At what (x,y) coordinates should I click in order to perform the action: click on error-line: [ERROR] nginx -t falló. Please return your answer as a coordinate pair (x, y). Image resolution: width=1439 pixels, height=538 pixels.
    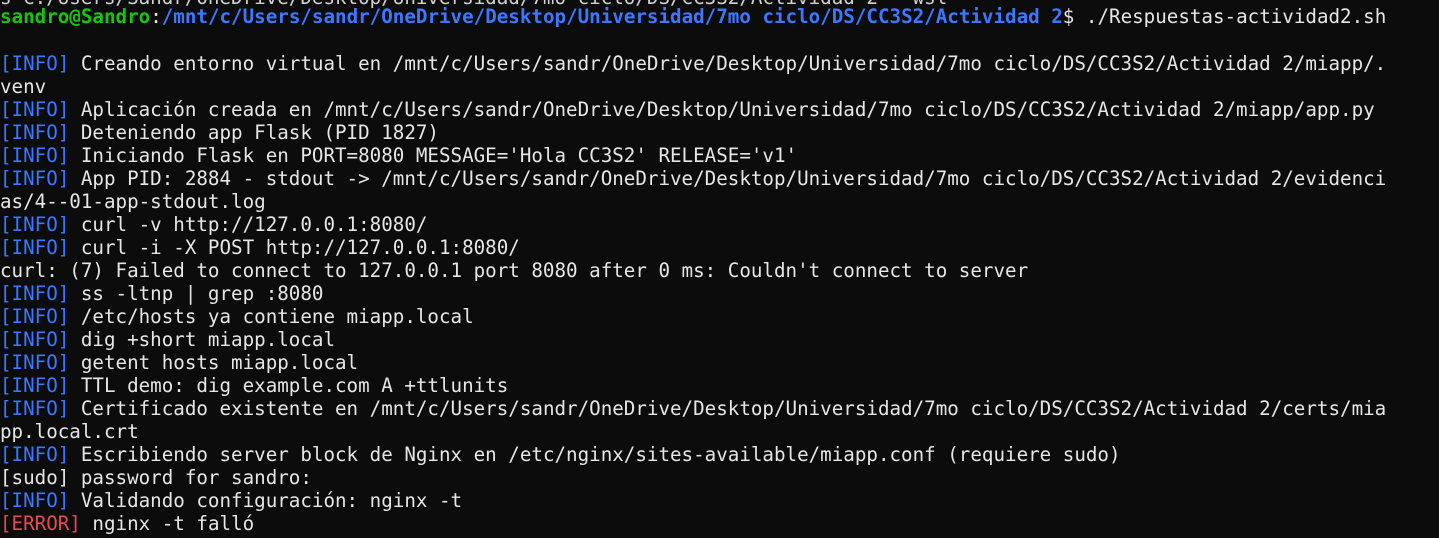
    Looking at the image, I should click on (127, 523).